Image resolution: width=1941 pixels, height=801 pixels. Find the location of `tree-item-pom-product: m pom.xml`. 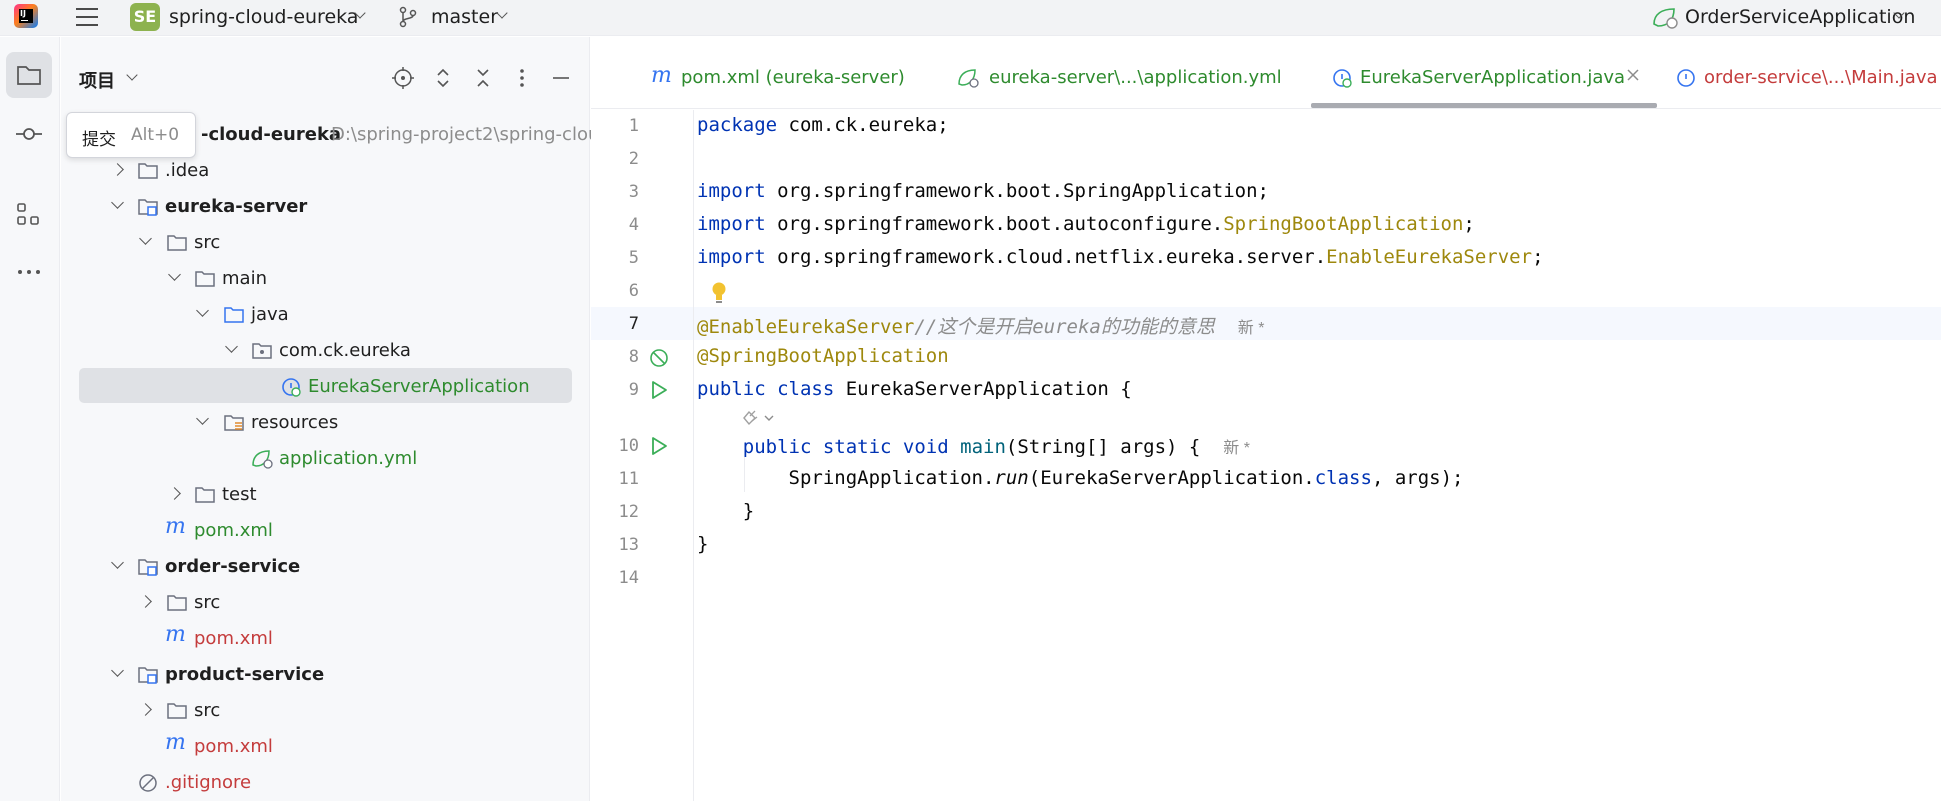

tree-item-pom-product: m pom.xml is located at coordinates (325, 747).